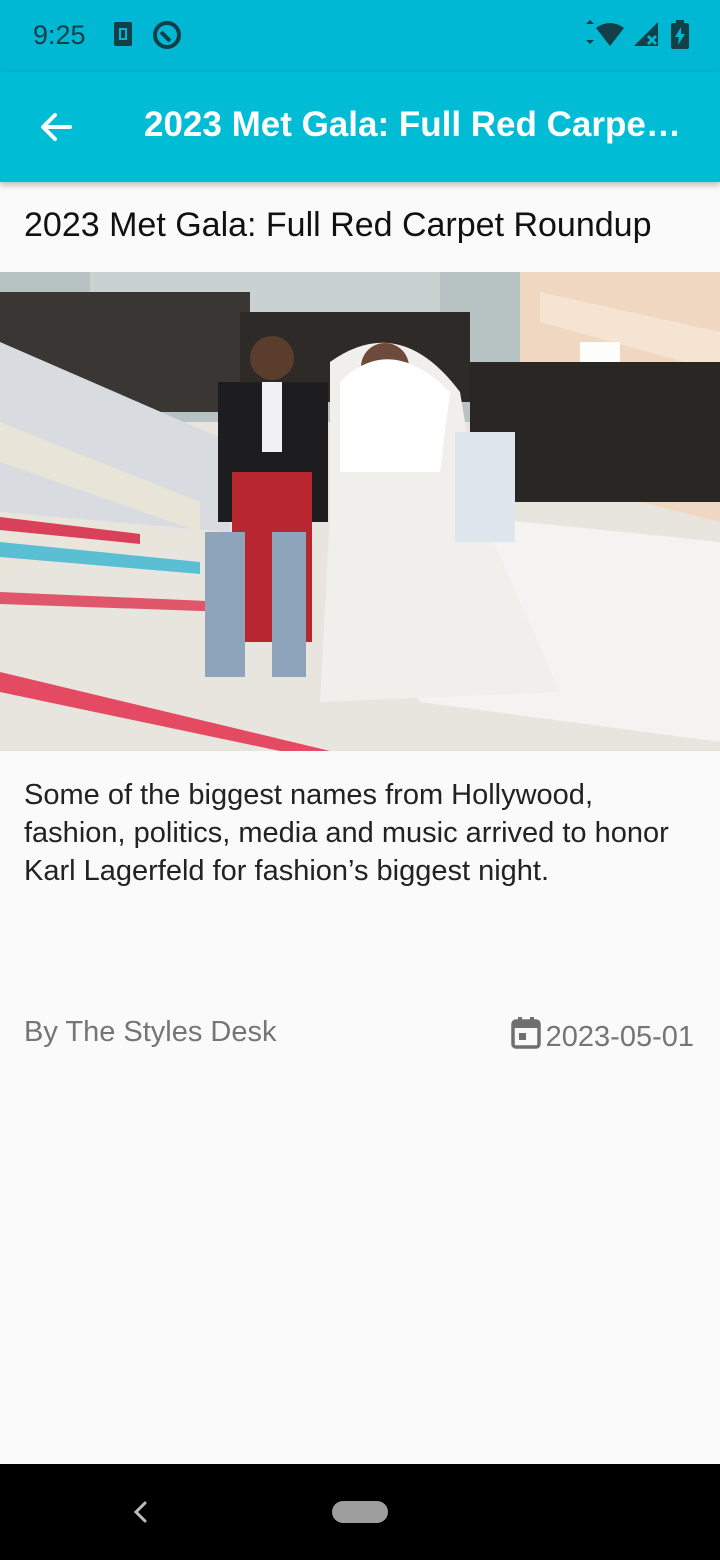  Describe the element at coordinates (338, 225) in the screenshot. I see `article-headline: 2023 Met Gala: Full Red Carpet Roundup` at that location.